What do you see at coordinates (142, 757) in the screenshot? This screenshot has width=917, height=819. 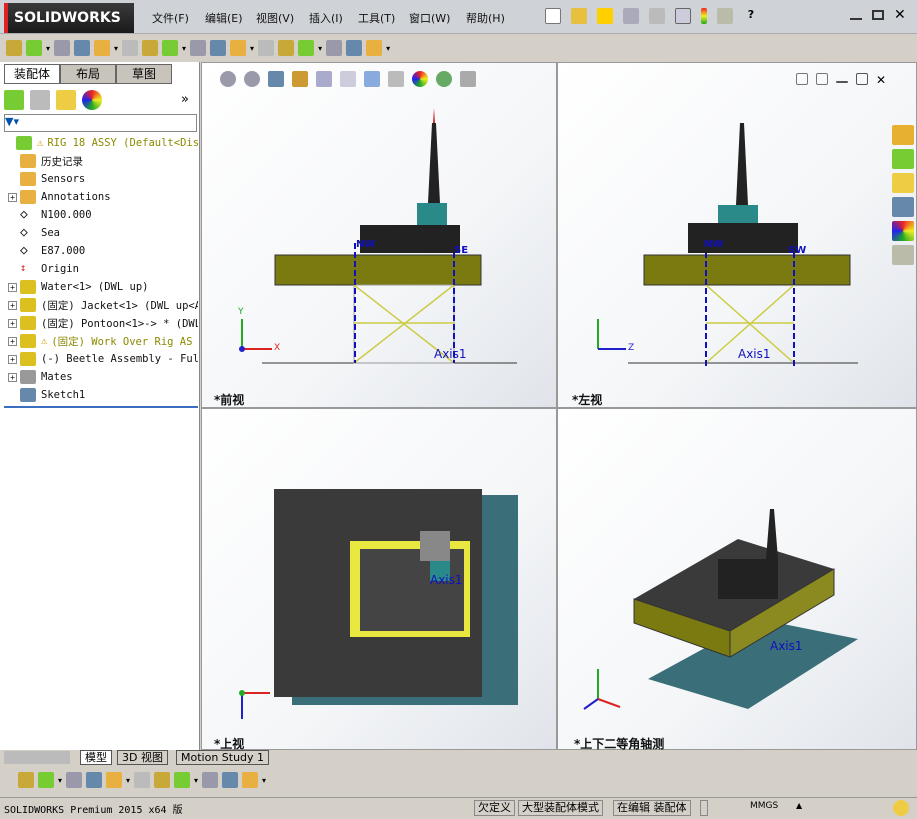 I see `bottom-tab: 3D 视图` at bounding box center [142, 757].